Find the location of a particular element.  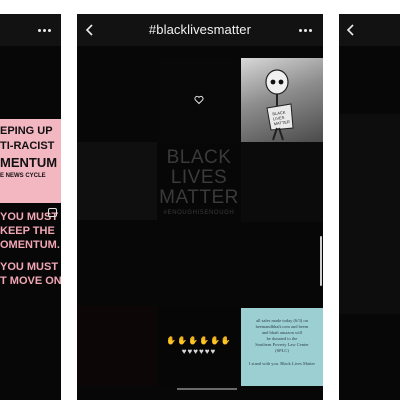

heart-outline-icon is located at coordinates (199, 100).